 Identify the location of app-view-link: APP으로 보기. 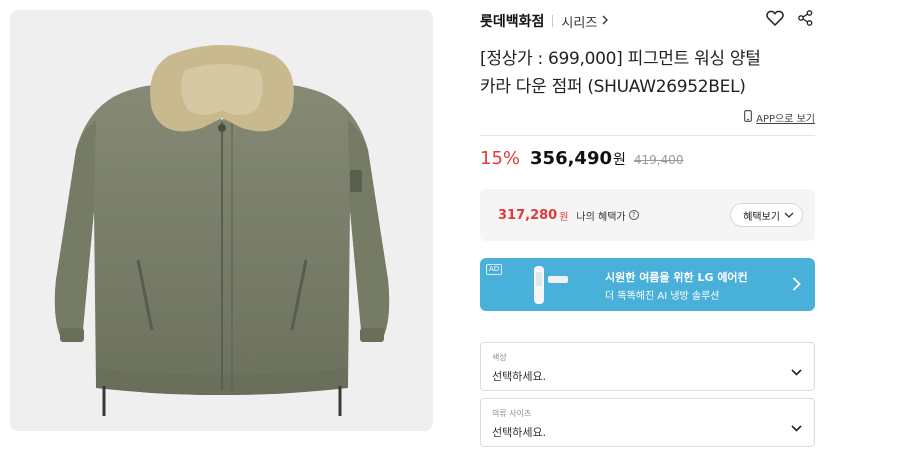
(779, 117).